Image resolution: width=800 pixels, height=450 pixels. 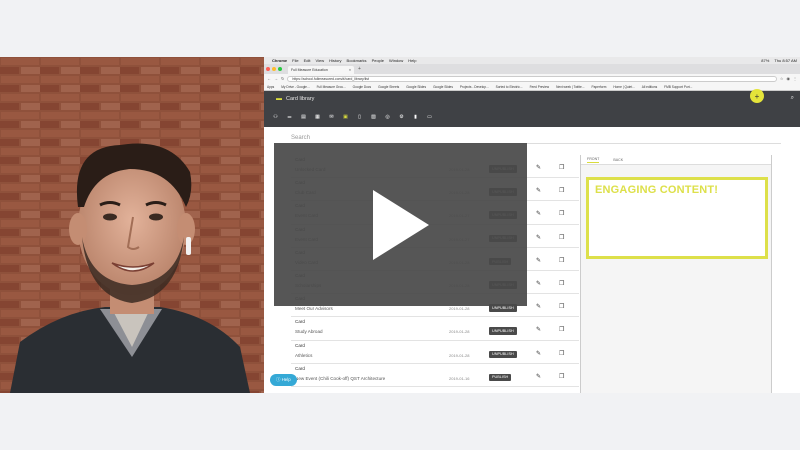 What do you see at coordinates (317, 117) in the screenshot?
I see `calendar-icon: ▦` at bounding box center [317, 117].